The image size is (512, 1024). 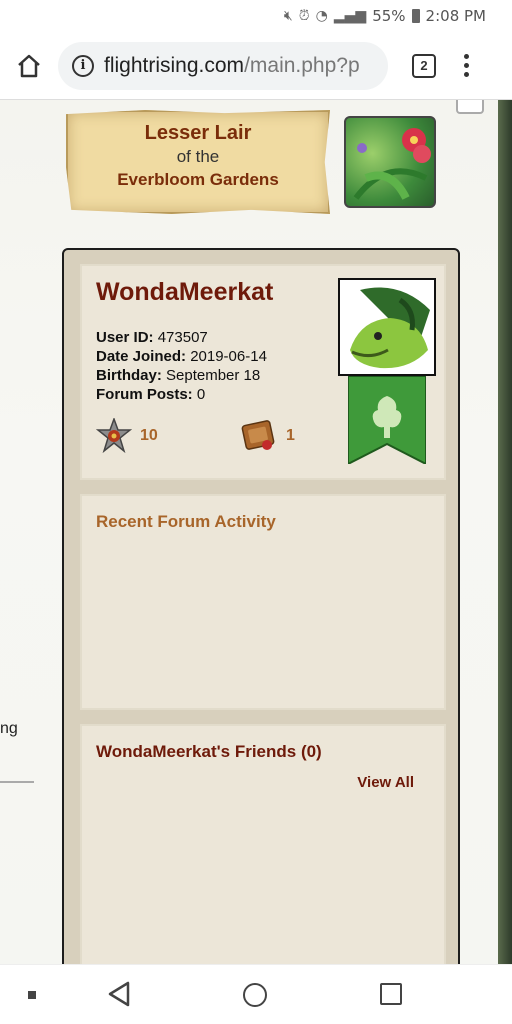 I want to click on battery-icon, so click(x=415, y=16).